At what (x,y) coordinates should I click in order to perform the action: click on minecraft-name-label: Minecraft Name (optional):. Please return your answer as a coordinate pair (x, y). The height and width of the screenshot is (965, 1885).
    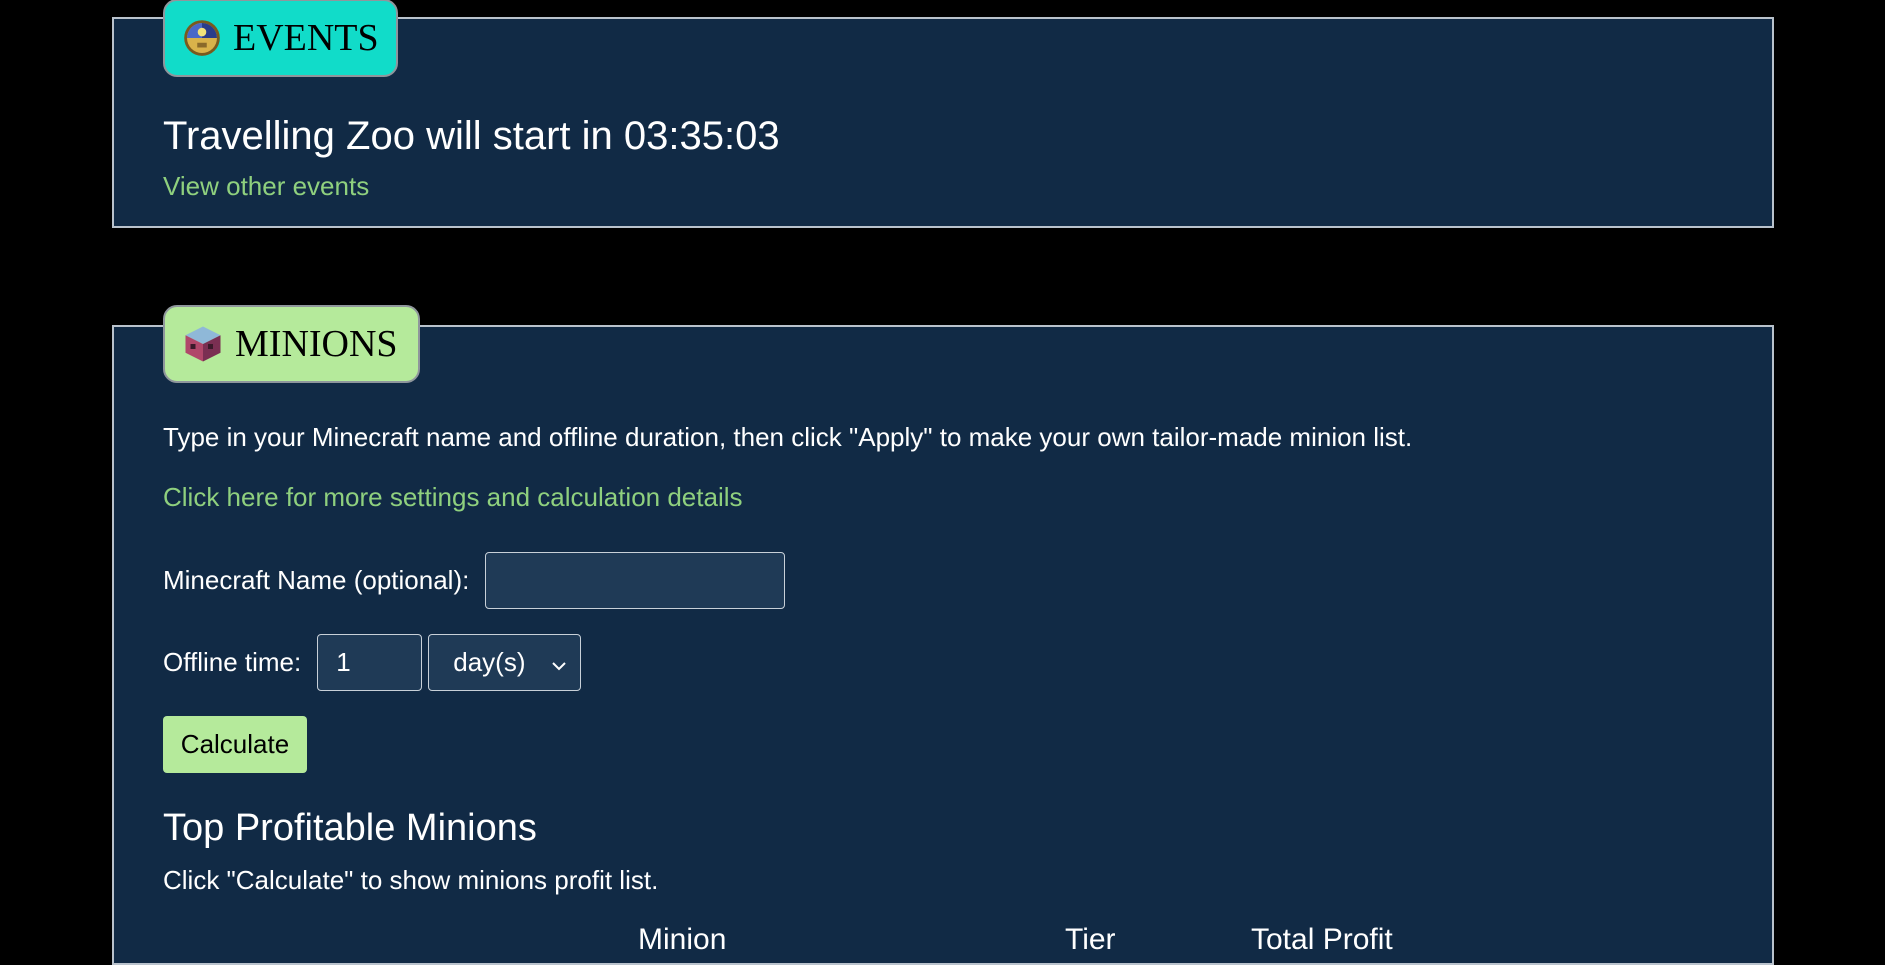
    Looking at the image, I should click on (316, 580).